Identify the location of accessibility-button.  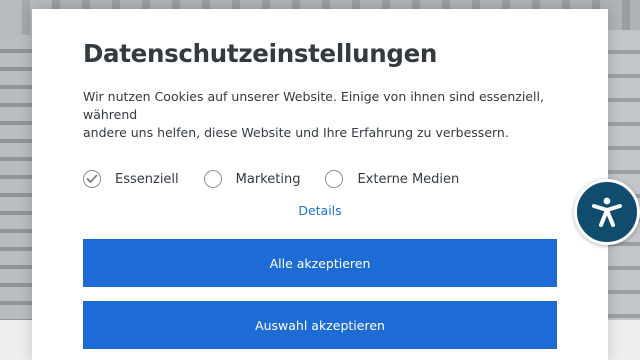
(607, 212).